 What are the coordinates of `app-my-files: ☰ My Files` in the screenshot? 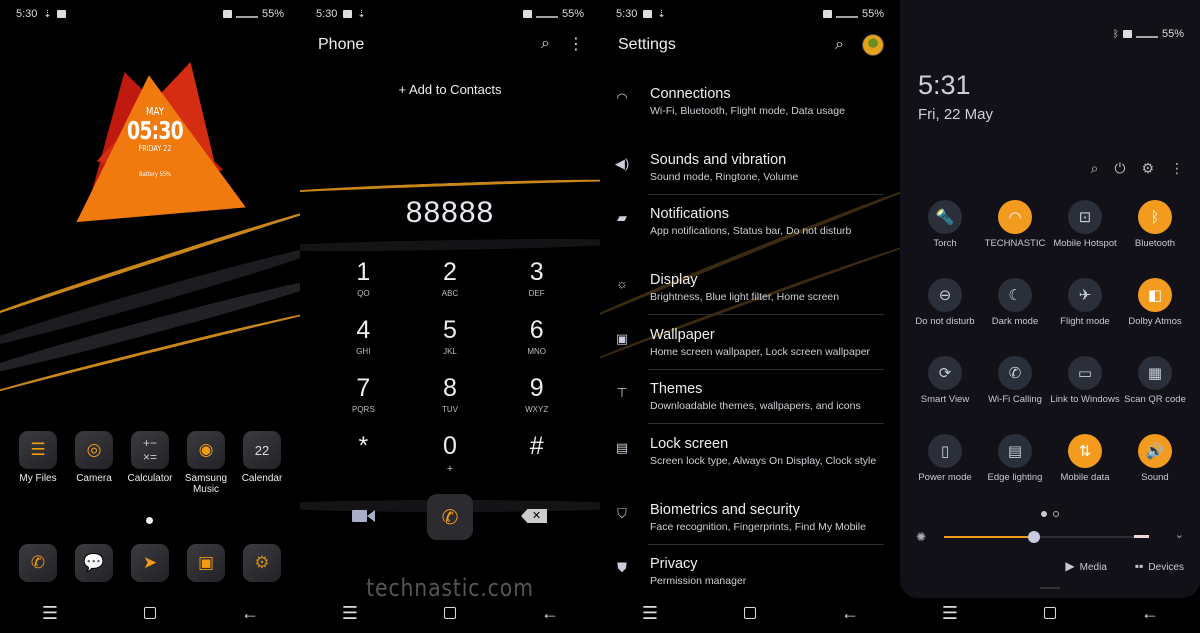 It's located at (38, 463).